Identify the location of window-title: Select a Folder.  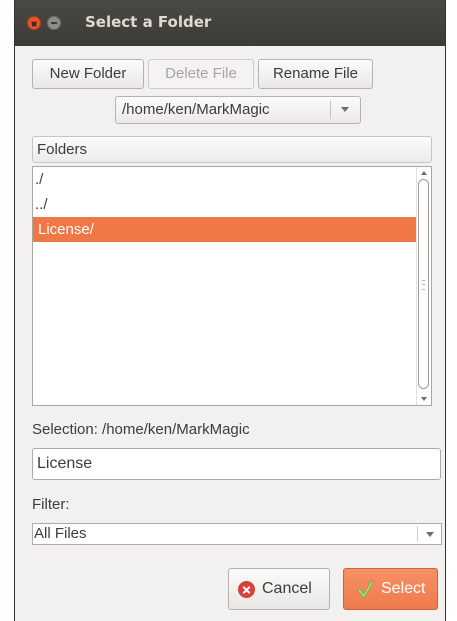
(148, 22).